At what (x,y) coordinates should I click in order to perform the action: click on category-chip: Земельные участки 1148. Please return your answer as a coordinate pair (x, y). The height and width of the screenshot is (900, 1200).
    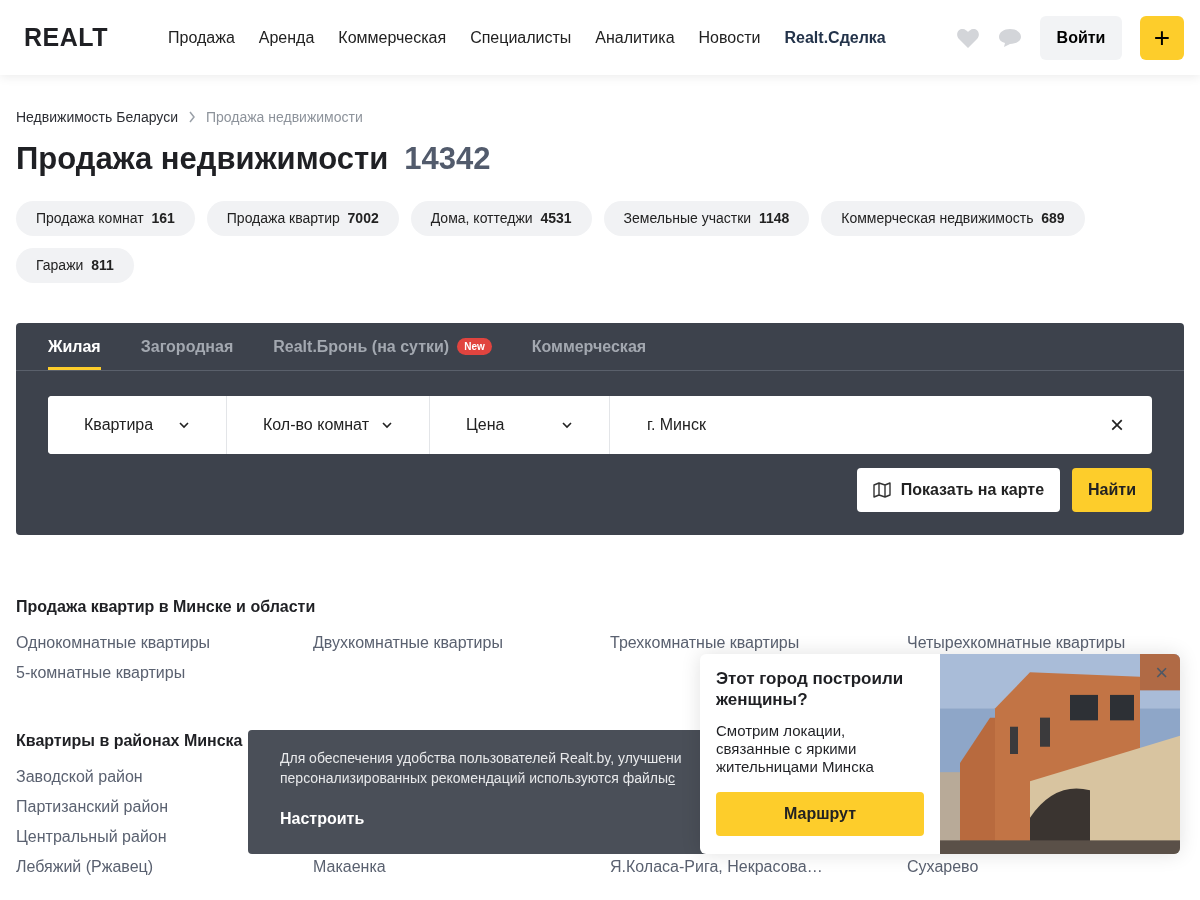
    Looking at the image, I should click on (706, 218).